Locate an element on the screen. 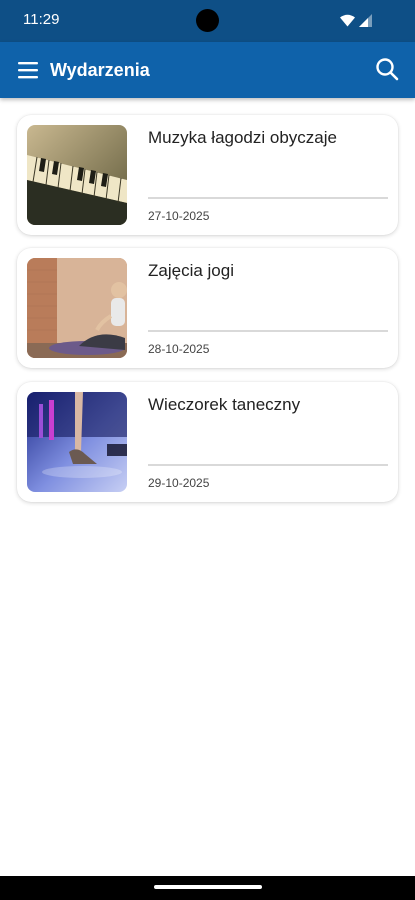  status-time: 11:29 is located at coordinates (41, 19).